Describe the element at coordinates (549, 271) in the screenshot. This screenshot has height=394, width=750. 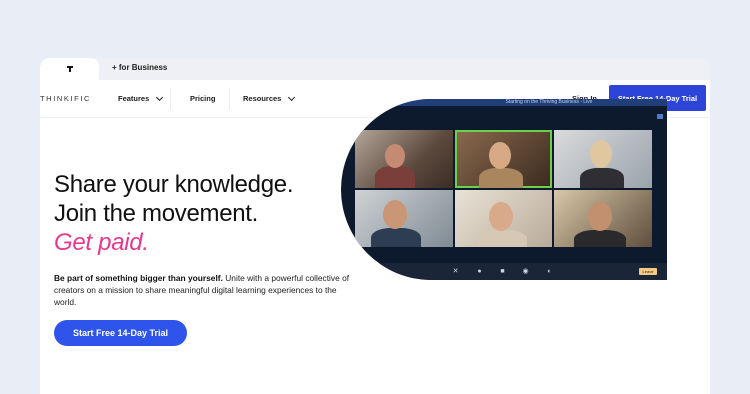
I see `reactions-icon: ◐` at that location.